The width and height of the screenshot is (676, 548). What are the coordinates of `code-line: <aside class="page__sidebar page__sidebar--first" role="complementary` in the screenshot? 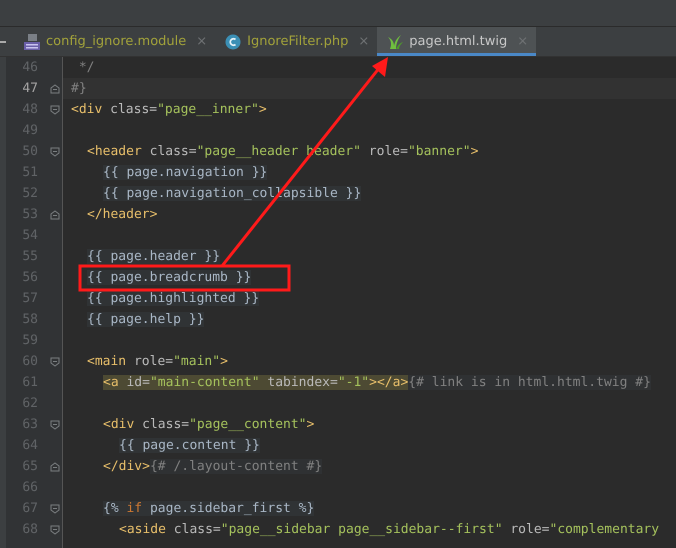 It's located at (389, 529).